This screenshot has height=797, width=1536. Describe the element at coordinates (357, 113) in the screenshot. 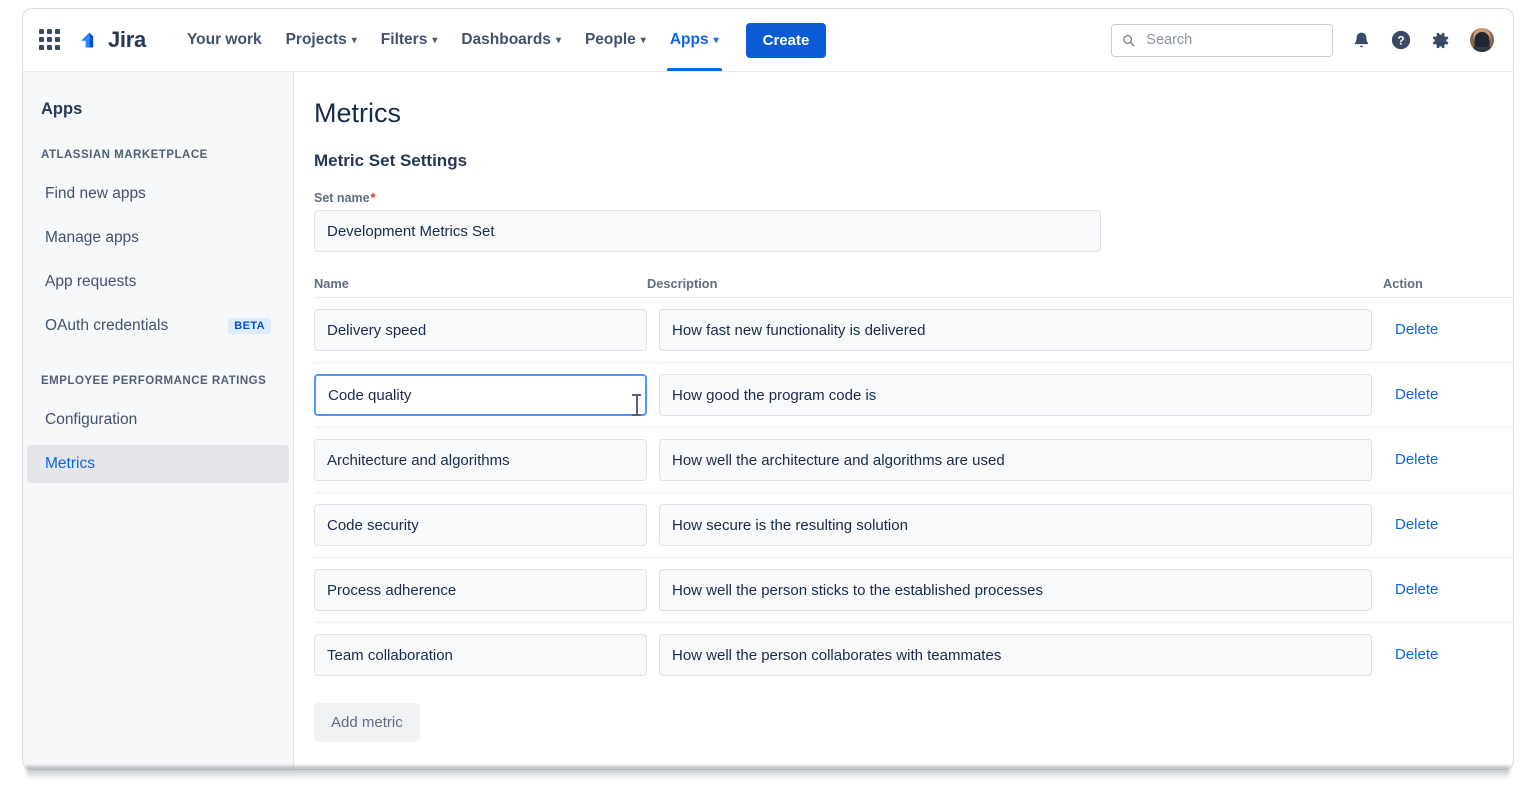

I see `page-title: Metrics` at that location.